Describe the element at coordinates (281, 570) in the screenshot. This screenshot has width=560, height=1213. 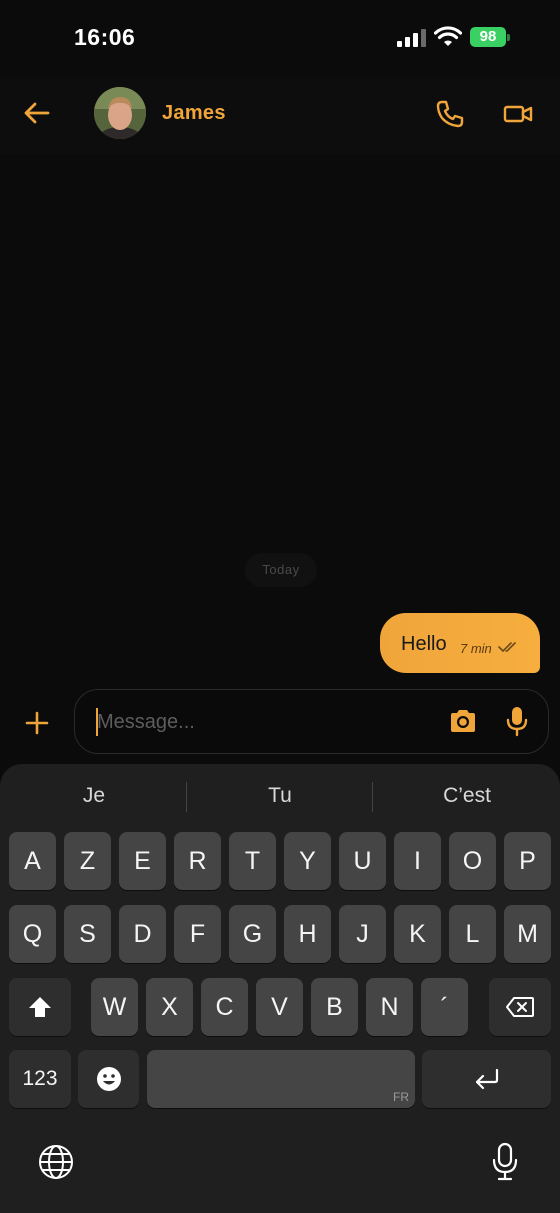
I see `date-separator: Today` at that location.